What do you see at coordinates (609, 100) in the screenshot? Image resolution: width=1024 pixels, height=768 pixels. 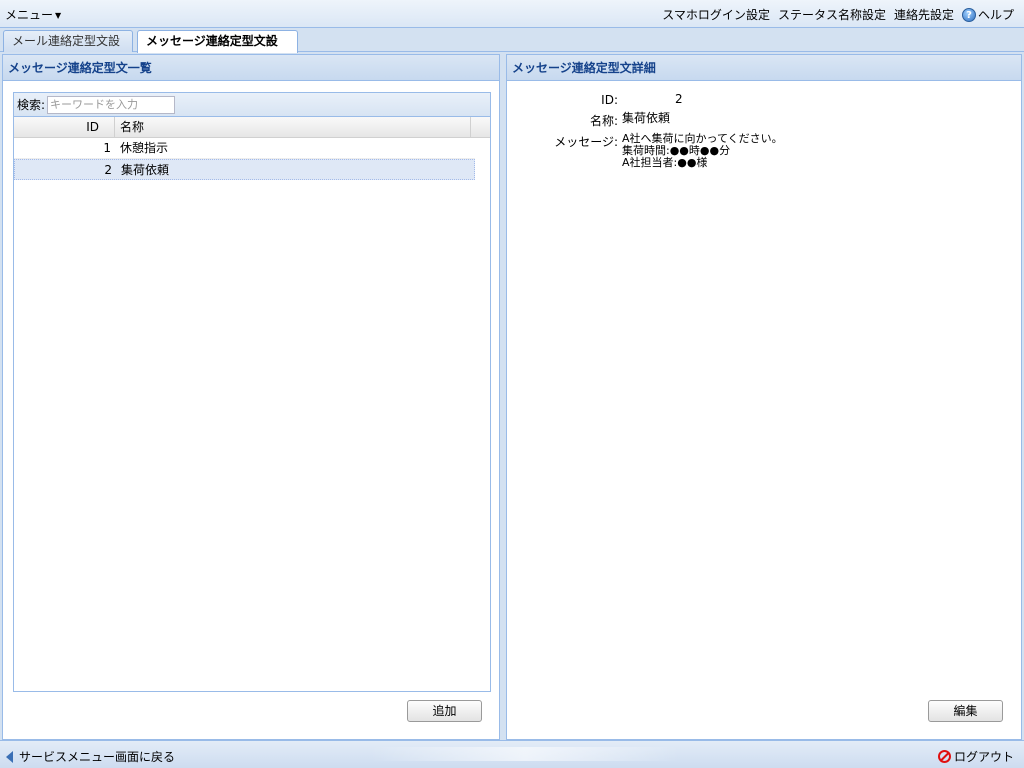 I see `detail-id-label: ID:` at bounding box center [609, 100].